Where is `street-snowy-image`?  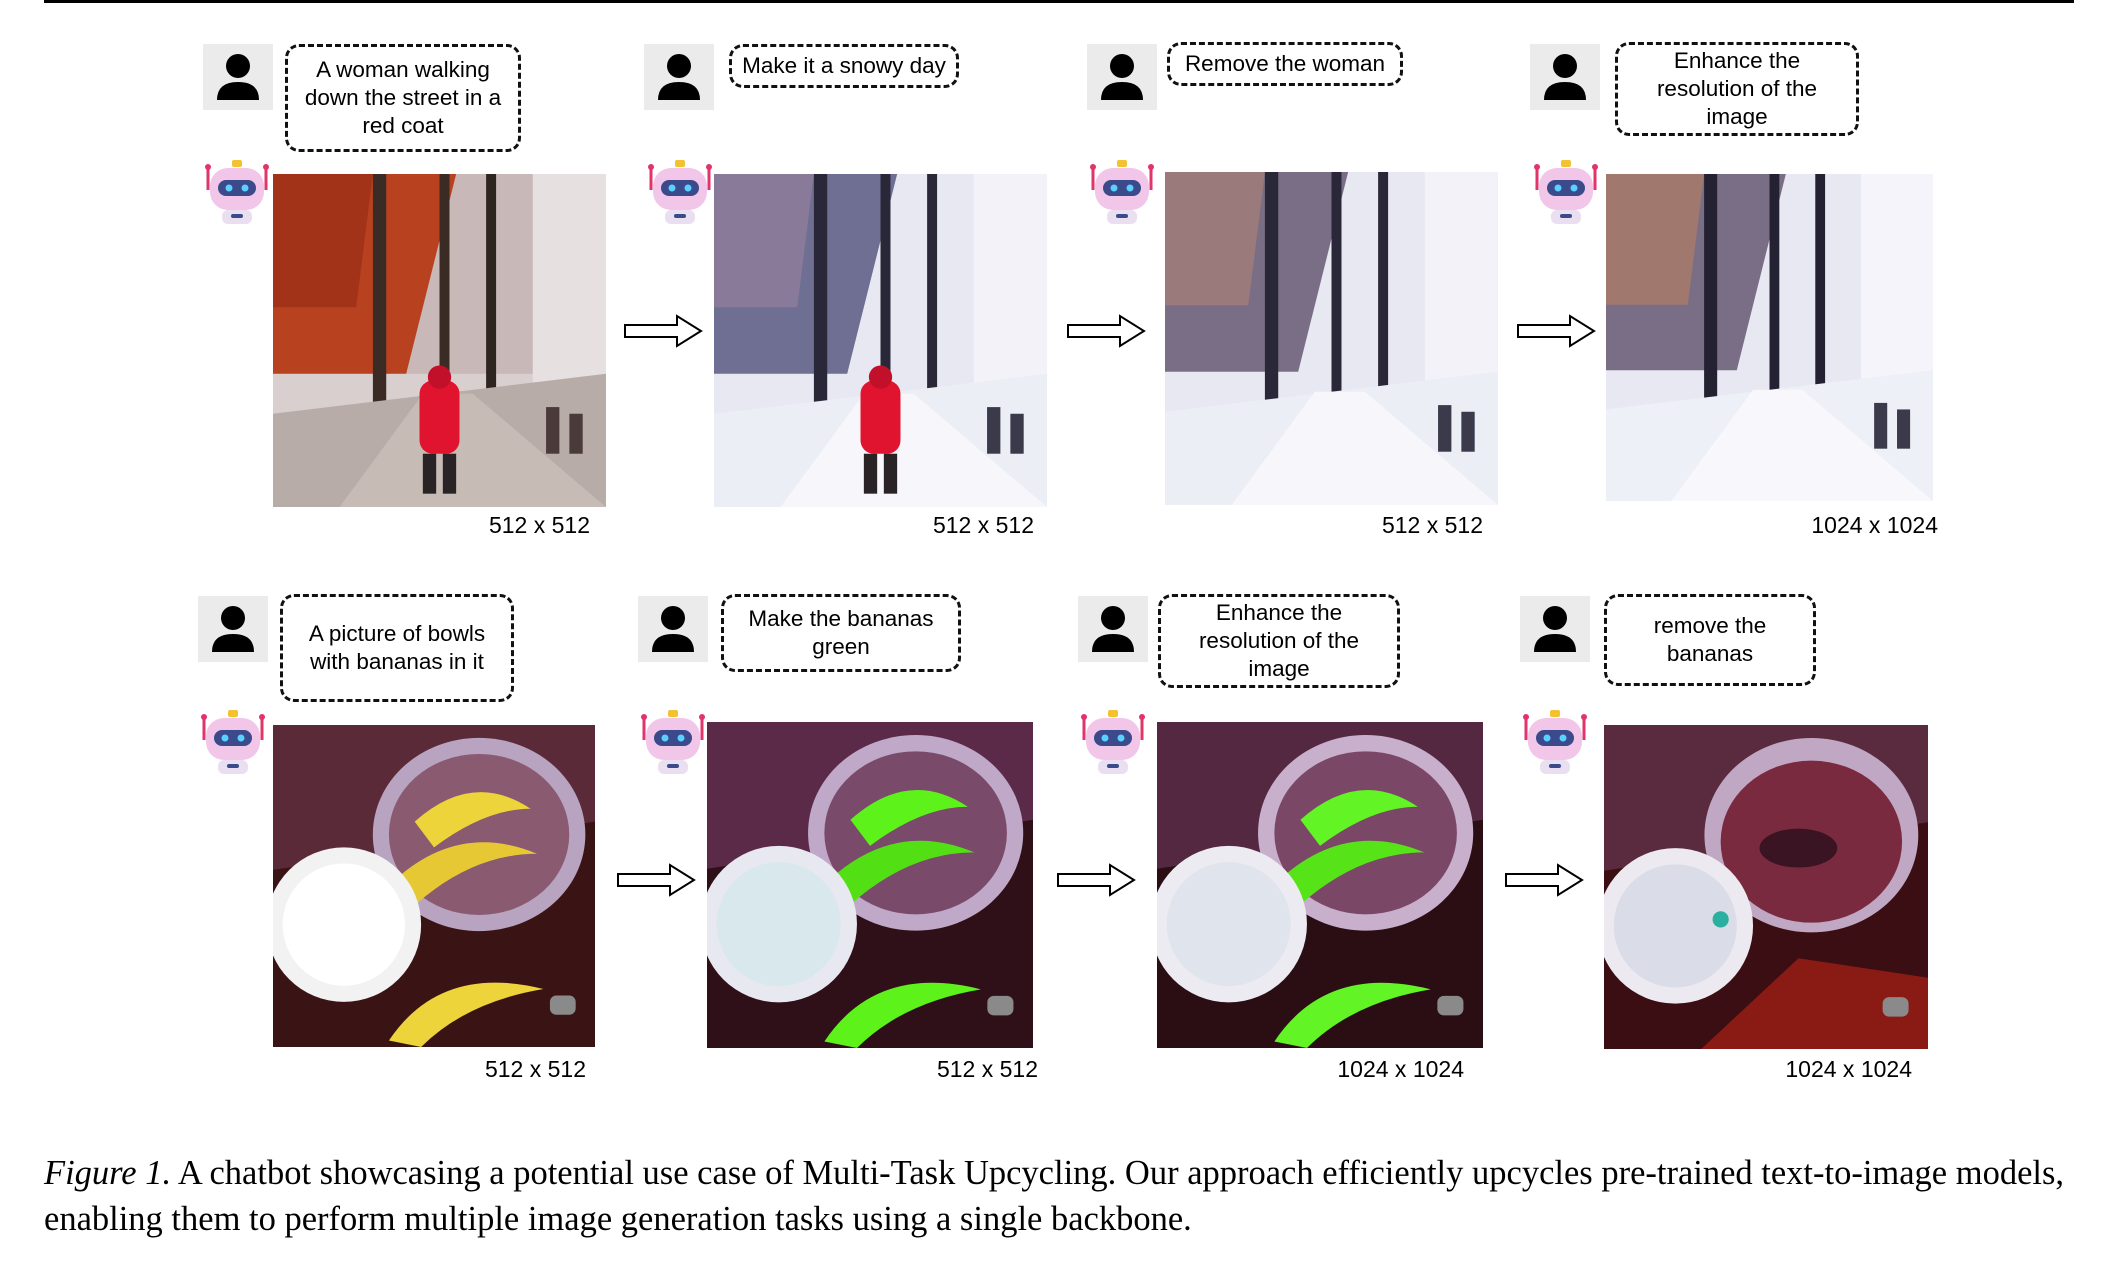
street-snowy-image is located at coordinates (880, 340).